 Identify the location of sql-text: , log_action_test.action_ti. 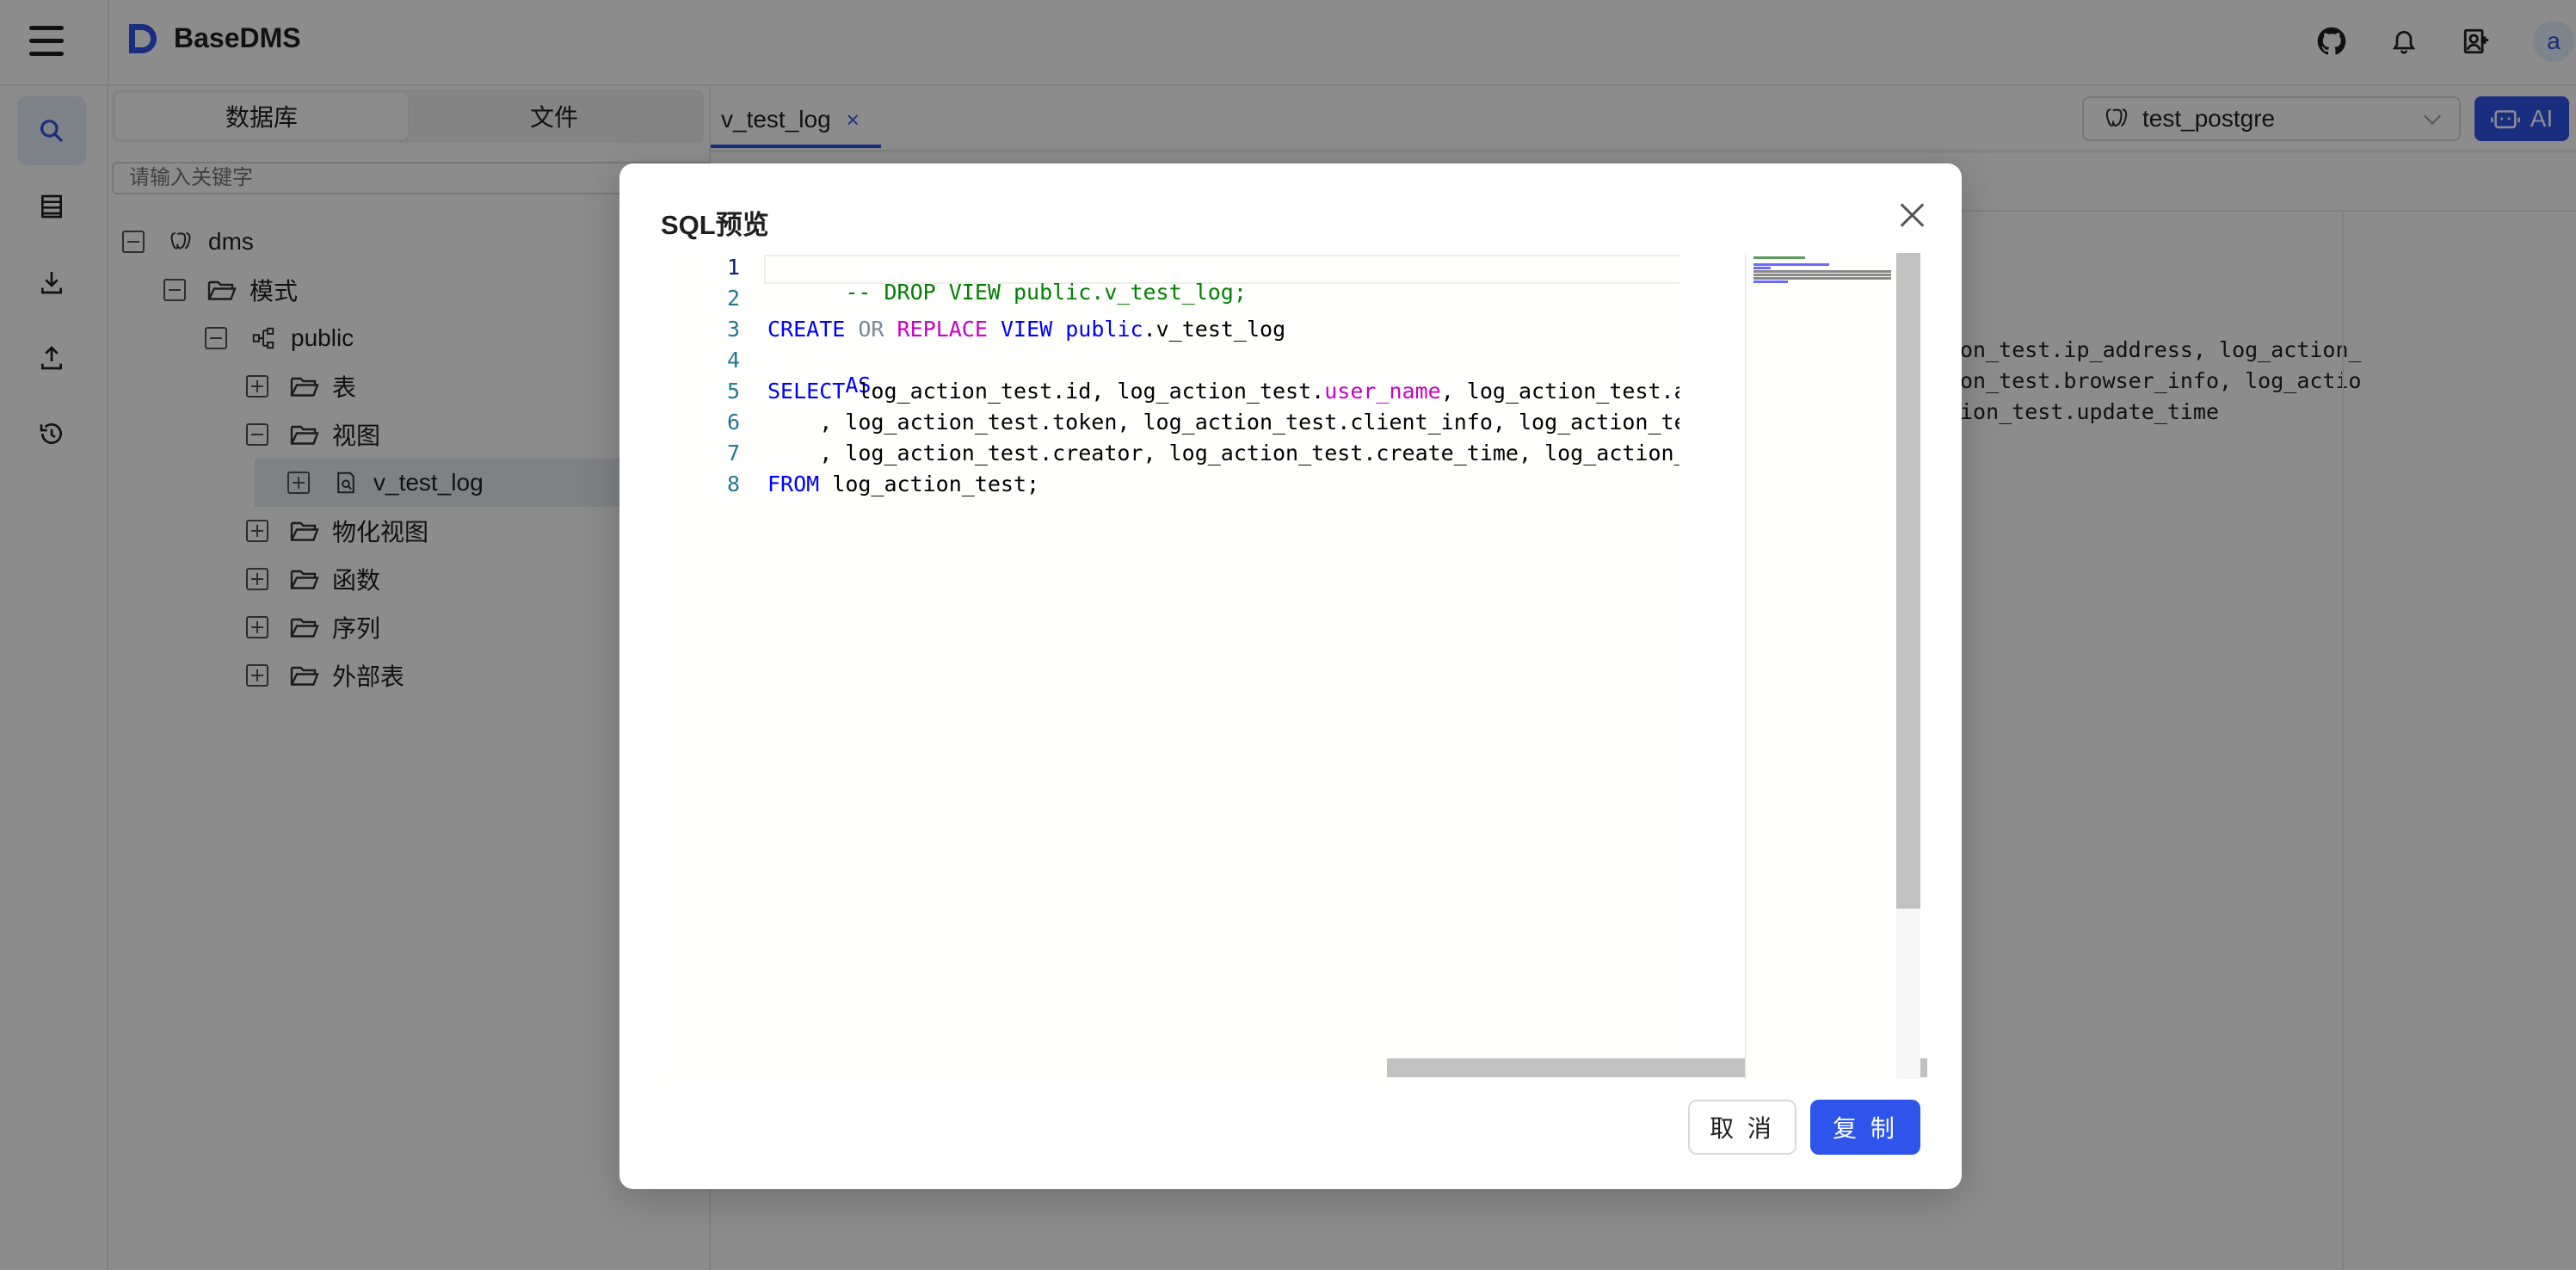
(1560, 391).